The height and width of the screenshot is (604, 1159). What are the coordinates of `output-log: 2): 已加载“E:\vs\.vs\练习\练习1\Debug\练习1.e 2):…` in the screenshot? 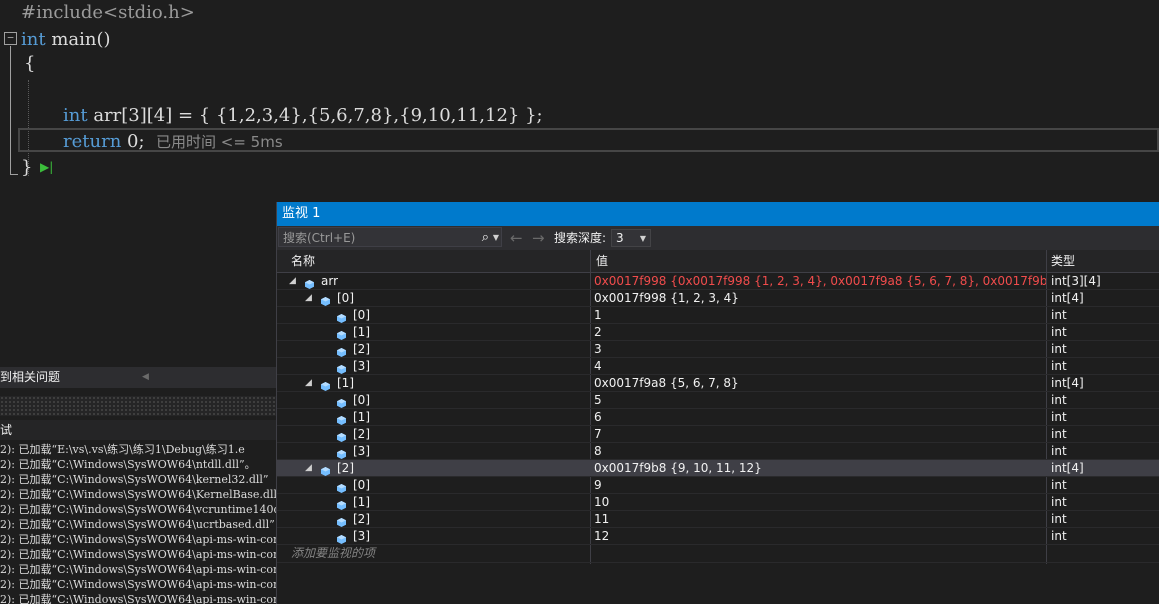 It's located at (138, 523).